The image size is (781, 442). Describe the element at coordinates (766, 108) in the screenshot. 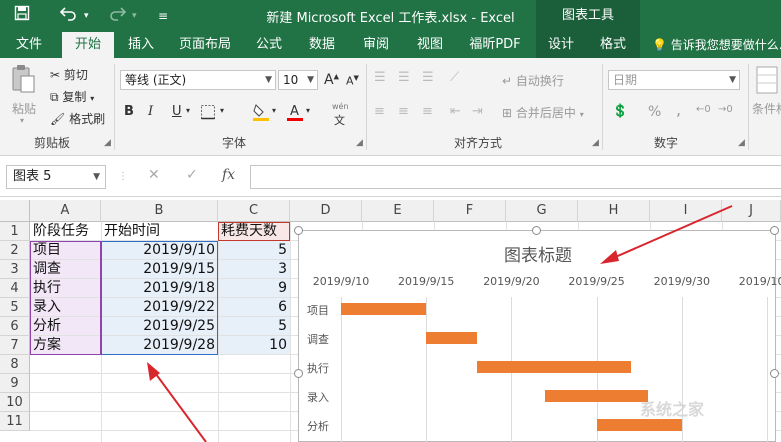

I see `conditional-formatting-button: 条件格` at that location.